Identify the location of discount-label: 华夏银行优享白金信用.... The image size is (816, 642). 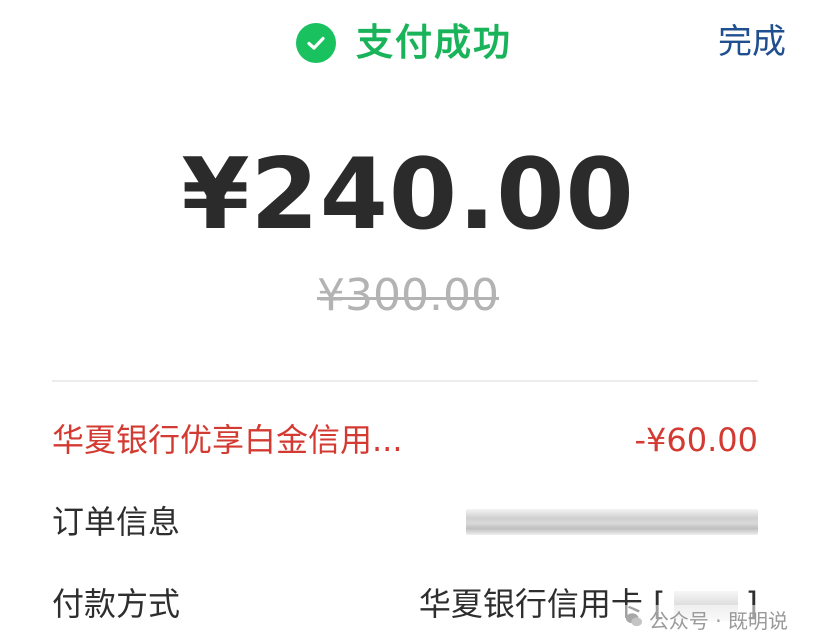
(227, 440).